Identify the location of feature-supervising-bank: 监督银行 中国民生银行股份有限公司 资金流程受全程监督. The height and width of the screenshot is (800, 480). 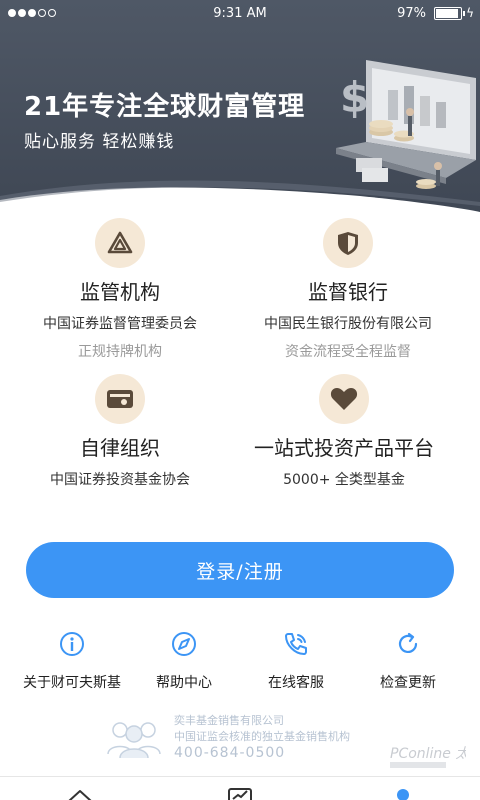
(348, 289).